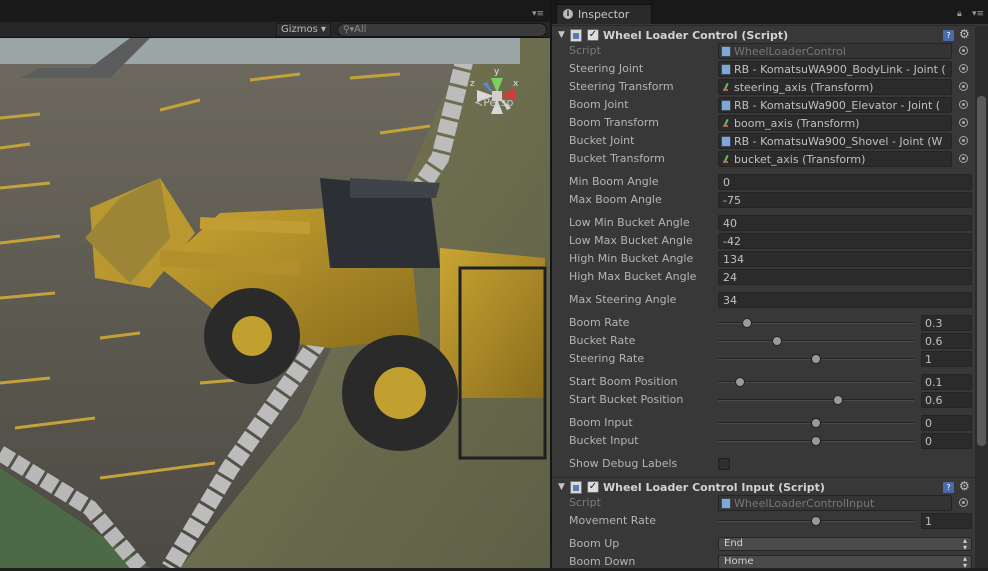  What do you see at coordinates (845, 182) in the screenshot?
I see `min-boom-angle-input: 0` at bounding box center [845, 182].